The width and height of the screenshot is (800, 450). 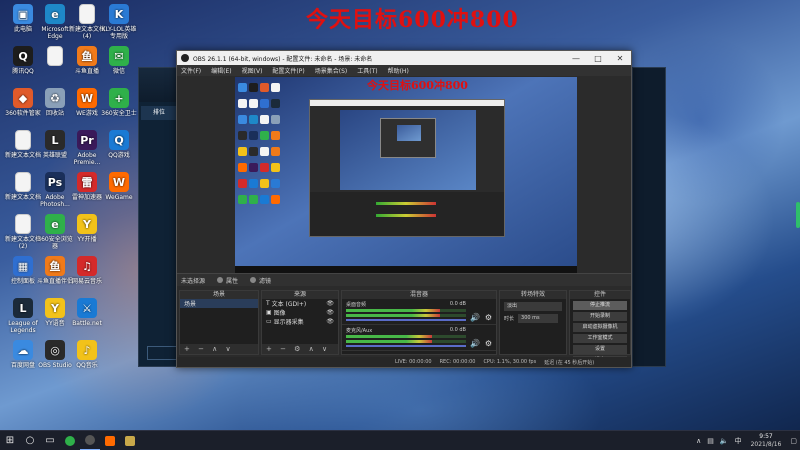 I want to click on search-icon: ○, so click(x=30, y=440).